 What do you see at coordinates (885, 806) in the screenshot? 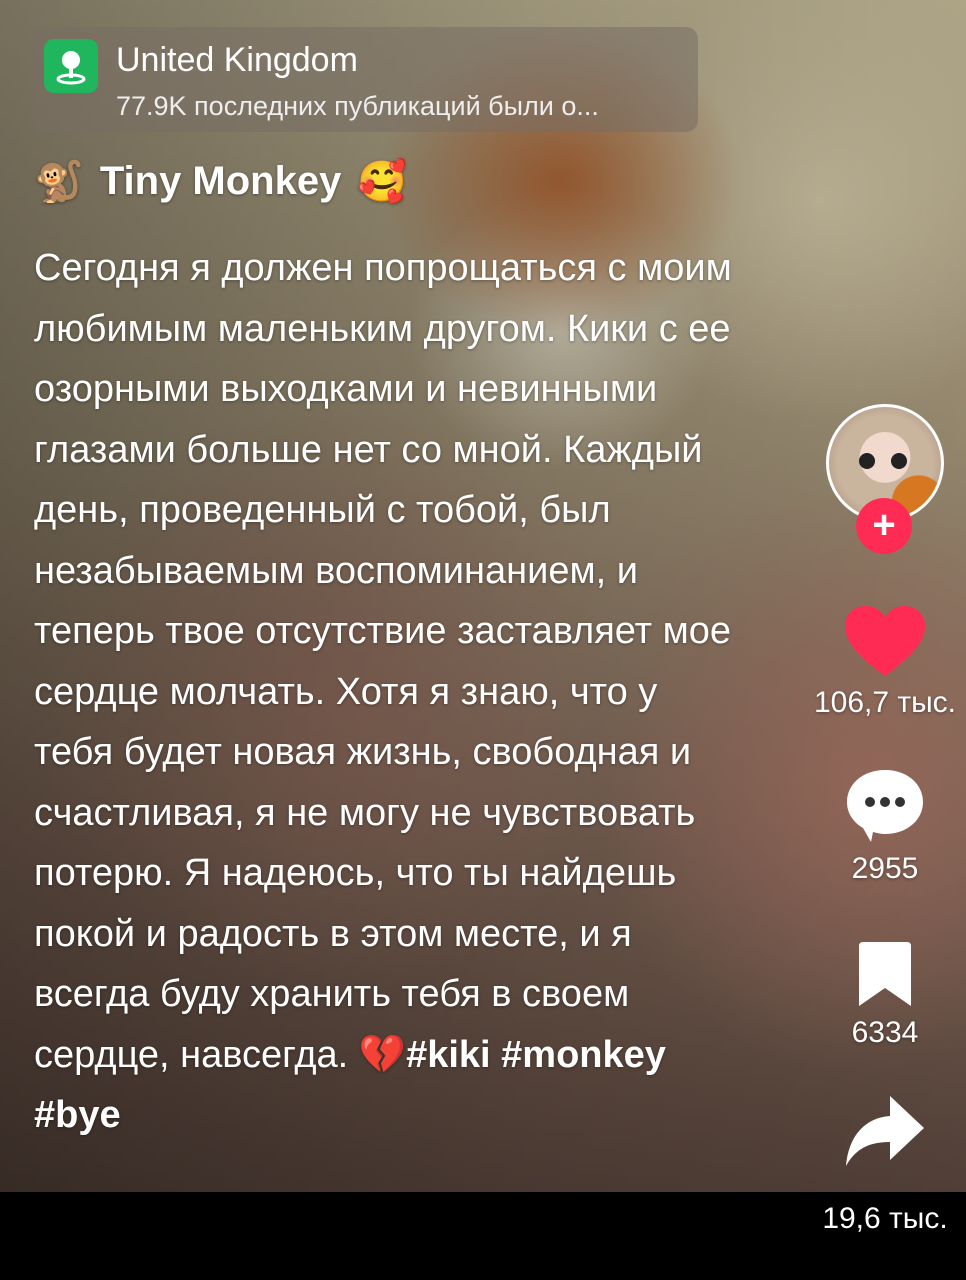
I see `comment-icon` at bounding box center [885, 806].